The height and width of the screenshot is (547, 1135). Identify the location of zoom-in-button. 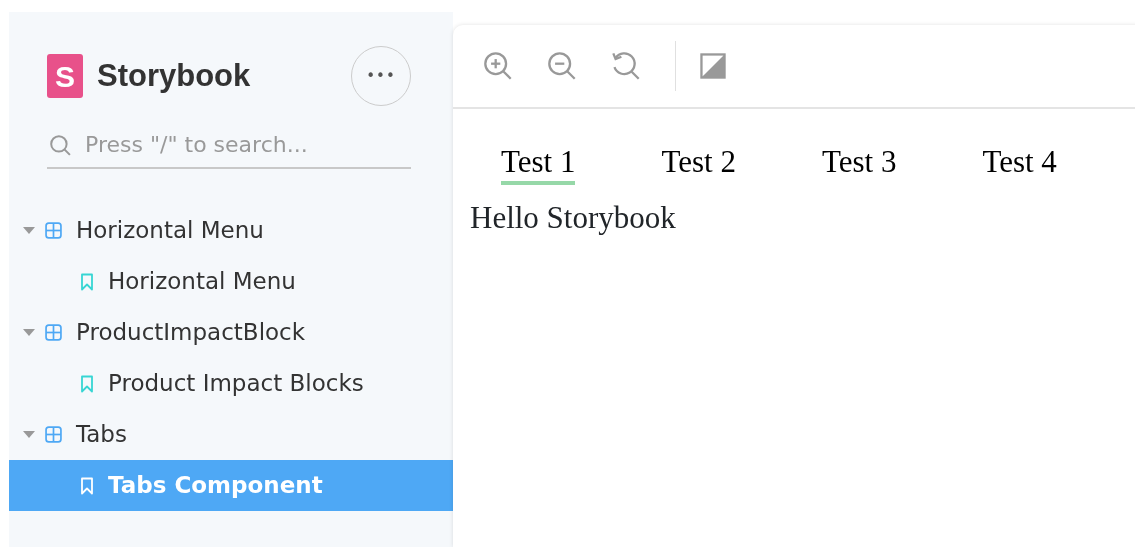
(498, 66).